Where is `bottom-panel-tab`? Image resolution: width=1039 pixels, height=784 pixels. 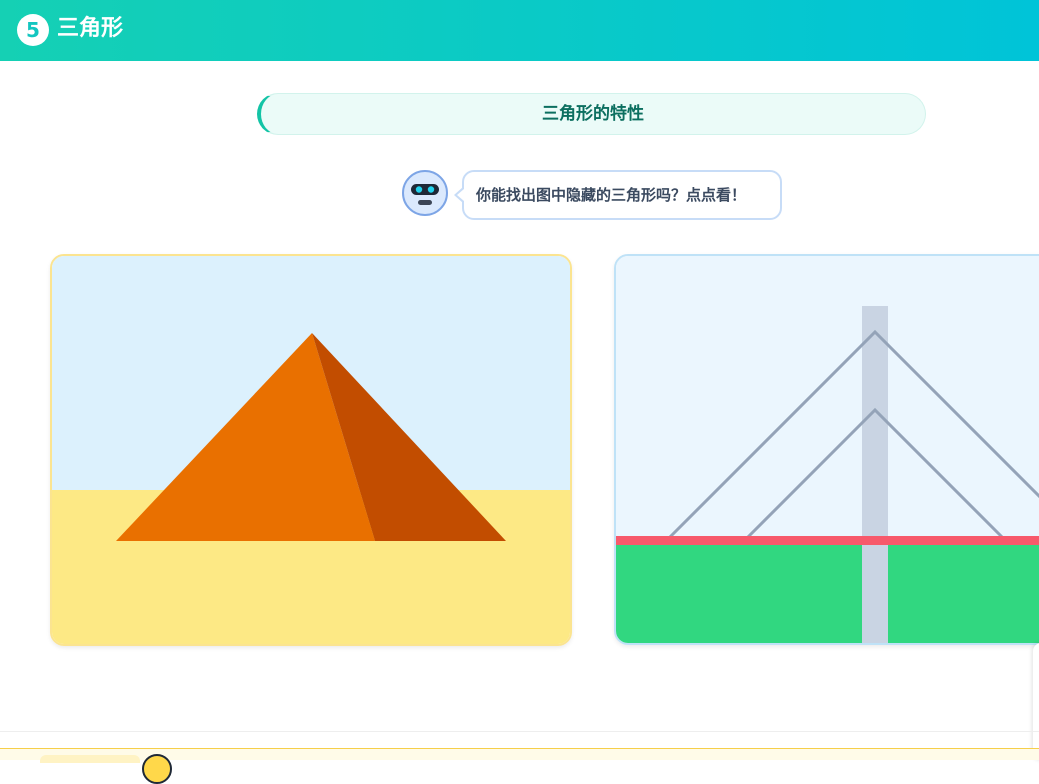
bottom-panel-tab is located at coordinates (90, 759).